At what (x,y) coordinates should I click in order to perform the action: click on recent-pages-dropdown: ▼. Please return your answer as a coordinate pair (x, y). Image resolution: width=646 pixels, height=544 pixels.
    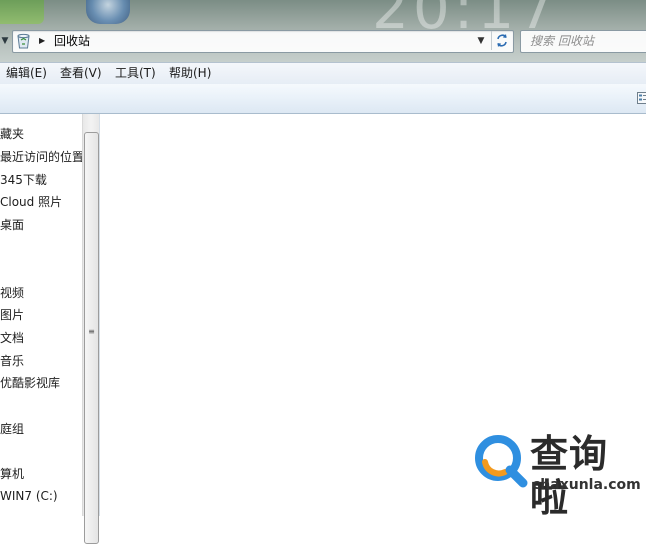
    Looking at the image, I should click on (5, 41).